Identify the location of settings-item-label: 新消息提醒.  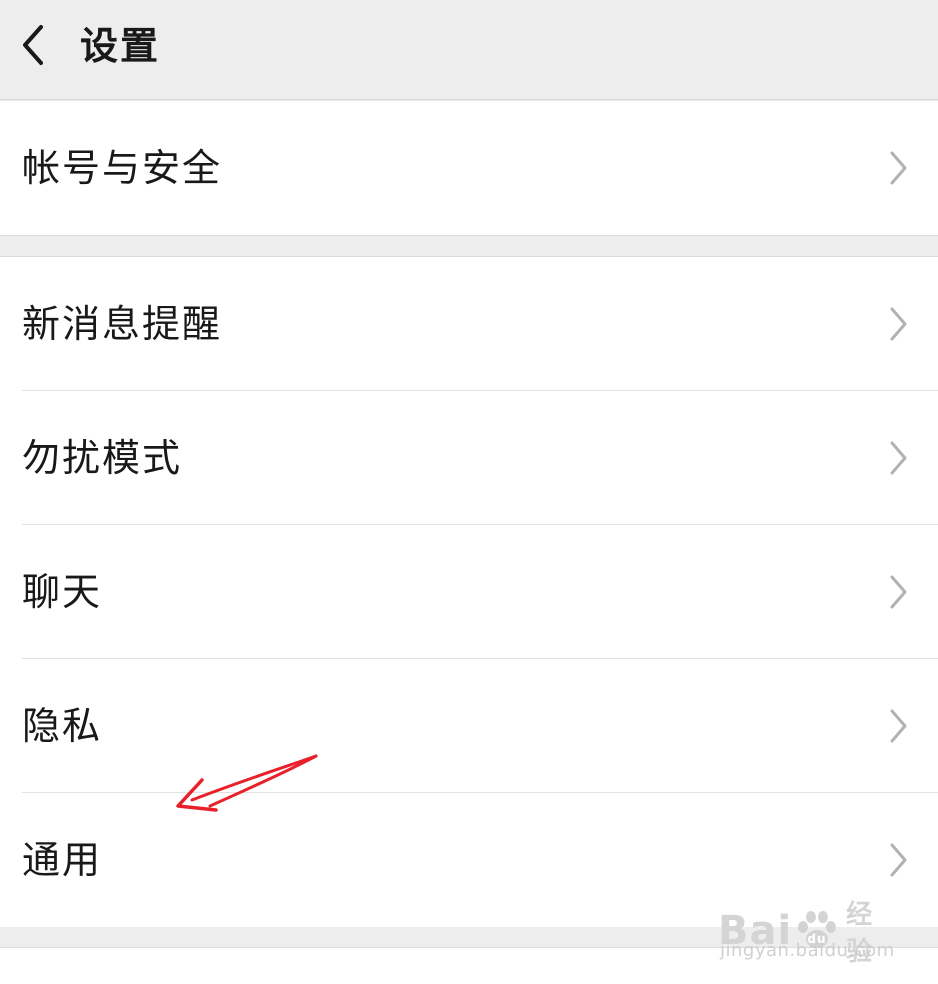
(122, 324).